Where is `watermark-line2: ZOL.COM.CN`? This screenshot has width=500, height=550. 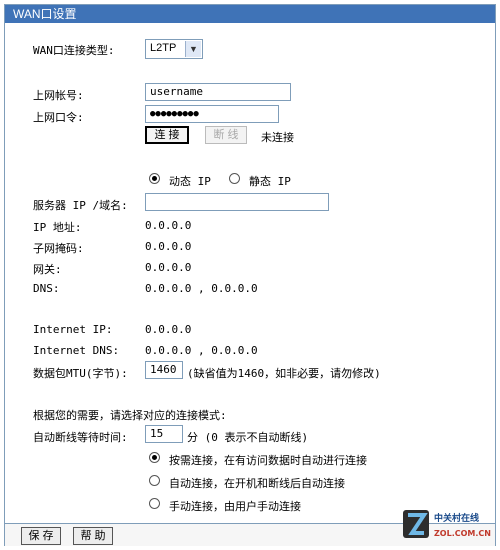
watermark-line2: ZOL.COM.CN is located at coordinates (462, 533).